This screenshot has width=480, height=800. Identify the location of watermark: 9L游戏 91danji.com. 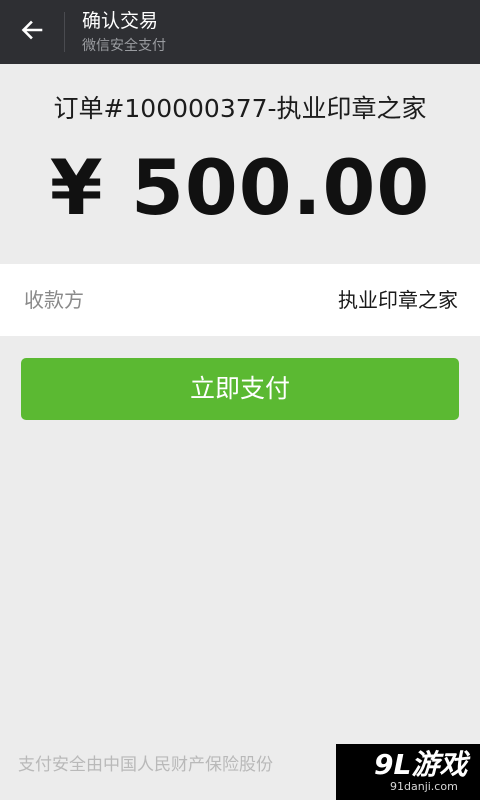
(408, 772).